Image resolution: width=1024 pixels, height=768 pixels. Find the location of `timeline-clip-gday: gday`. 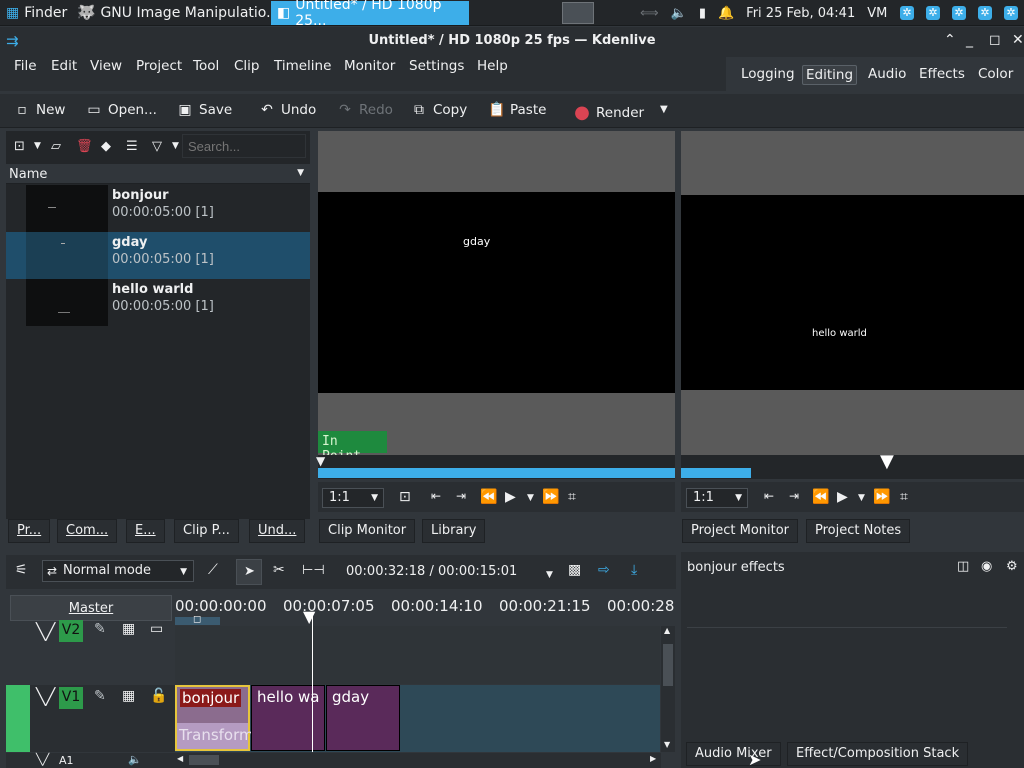

timeline-clip-gday: gday is located at coordinates (363, 718).